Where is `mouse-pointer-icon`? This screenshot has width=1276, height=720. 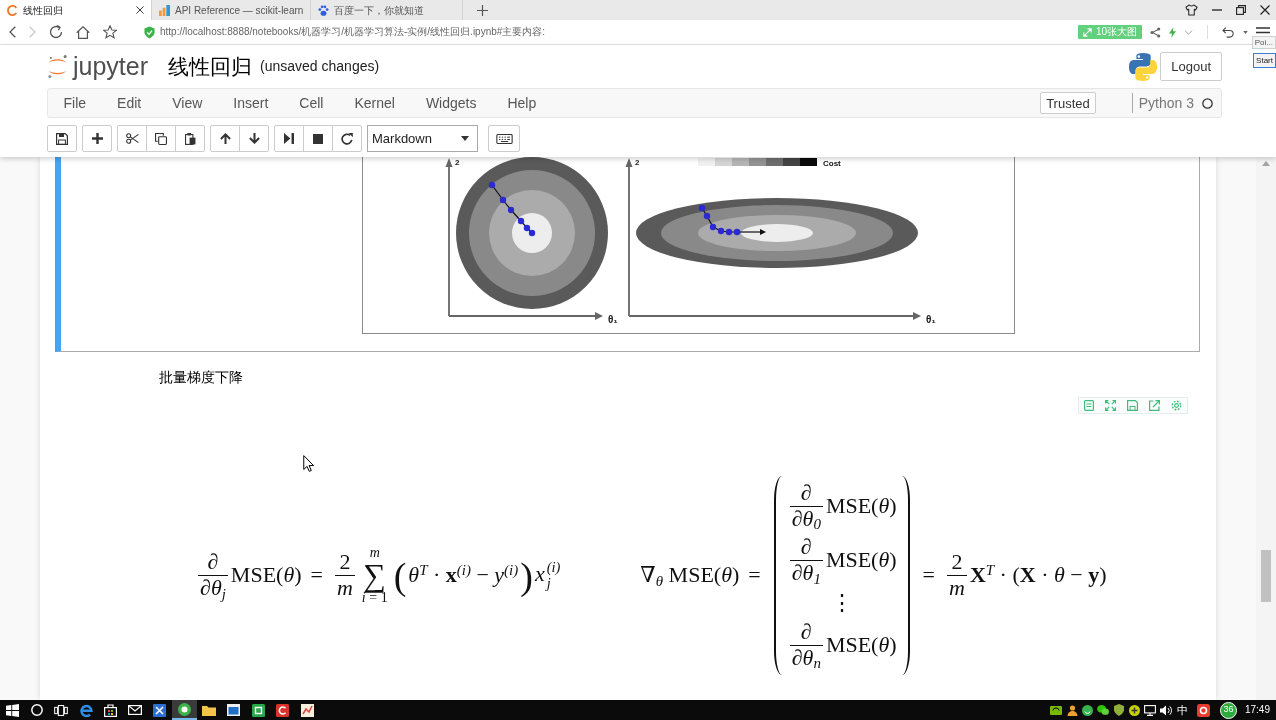
mouse-pointer-icon is located at coordinates (308, 463).